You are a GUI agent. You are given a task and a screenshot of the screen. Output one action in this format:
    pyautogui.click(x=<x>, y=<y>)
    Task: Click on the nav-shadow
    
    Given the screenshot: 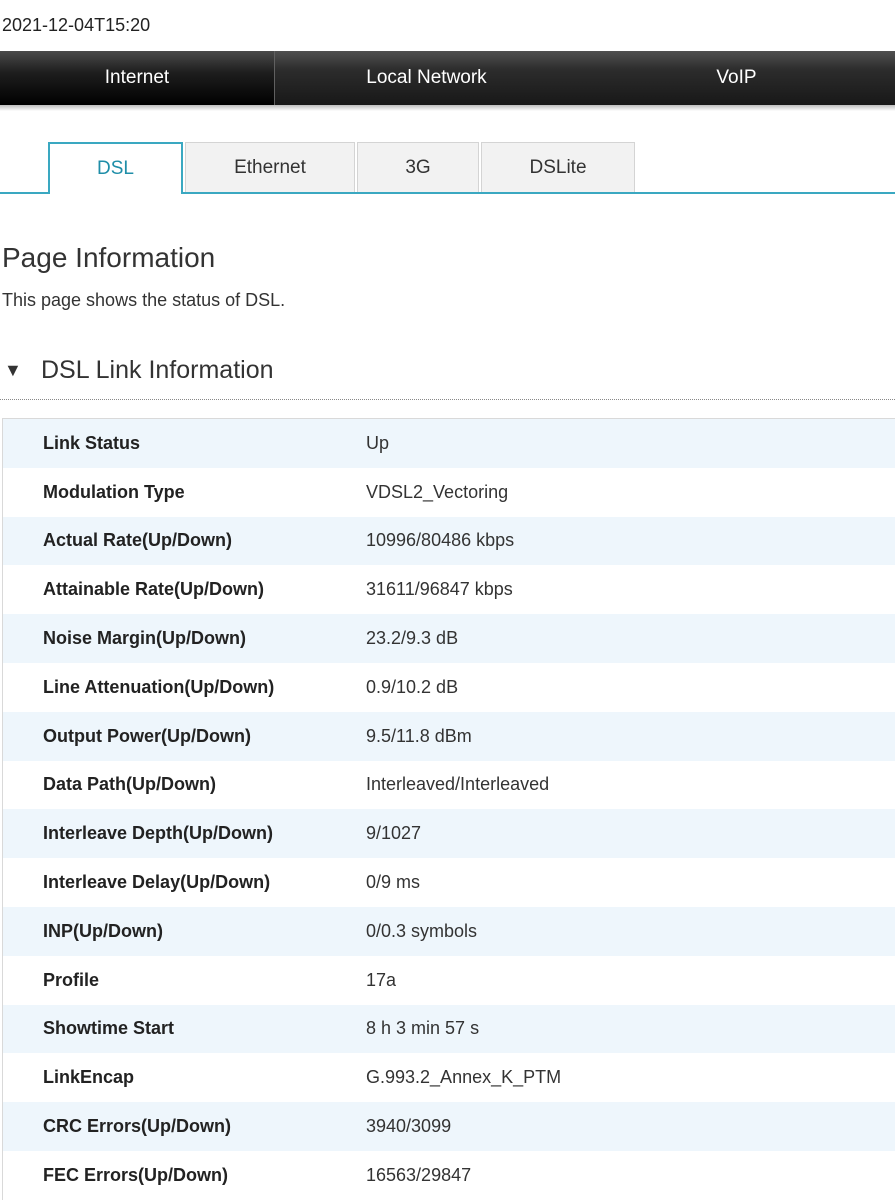 What is the action you would take?
    pyautogui.click(x=447, y=108)
    